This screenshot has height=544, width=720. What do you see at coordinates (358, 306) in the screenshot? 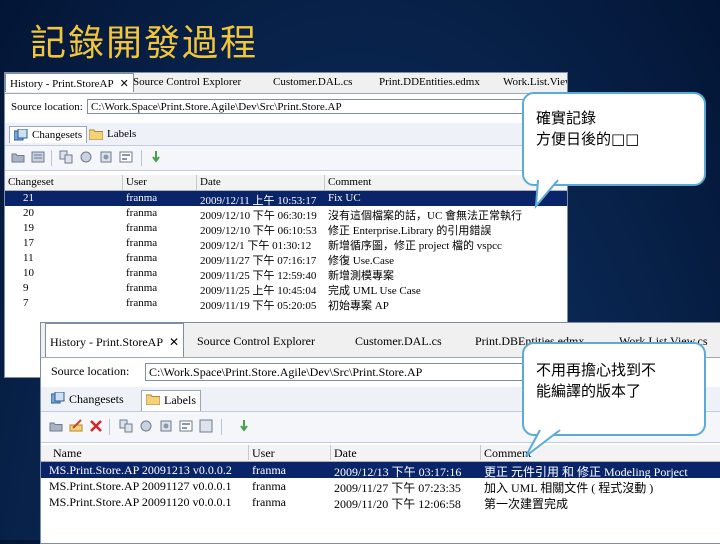
I see `cell-comment: 初始專案 AP` at bounding box center [358, 306].